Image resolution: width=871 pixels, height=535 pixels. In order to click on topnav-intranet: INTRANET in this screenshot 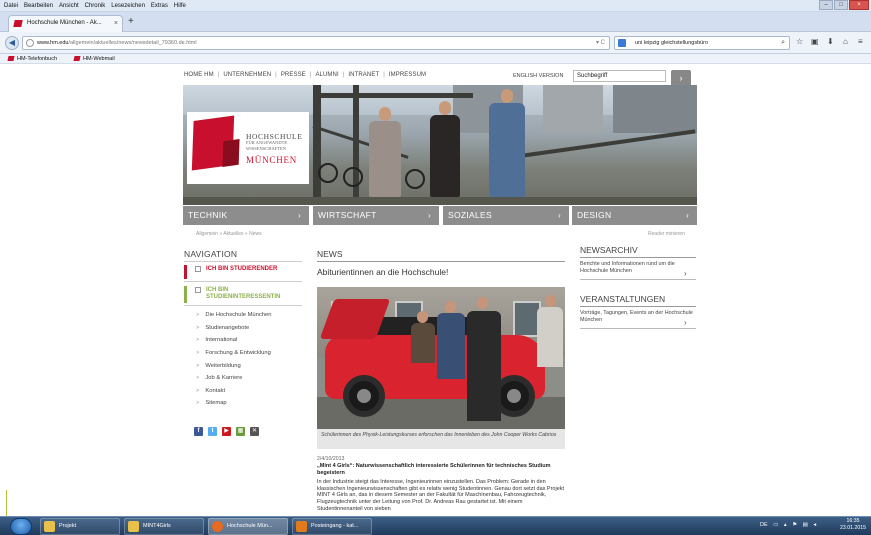, I will do `click(363, 75)`.